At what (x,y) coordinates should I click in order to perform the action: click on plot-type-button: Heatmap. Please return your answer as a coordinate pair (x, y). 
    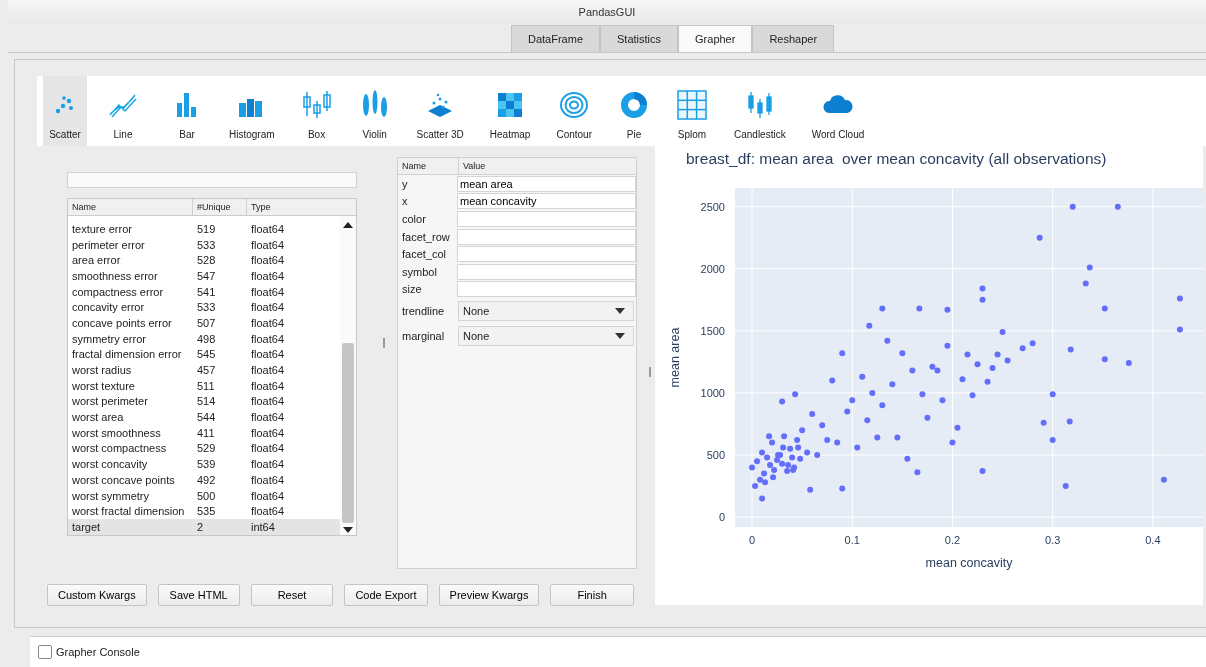
    Looking at the image, I should click on (510, 111).